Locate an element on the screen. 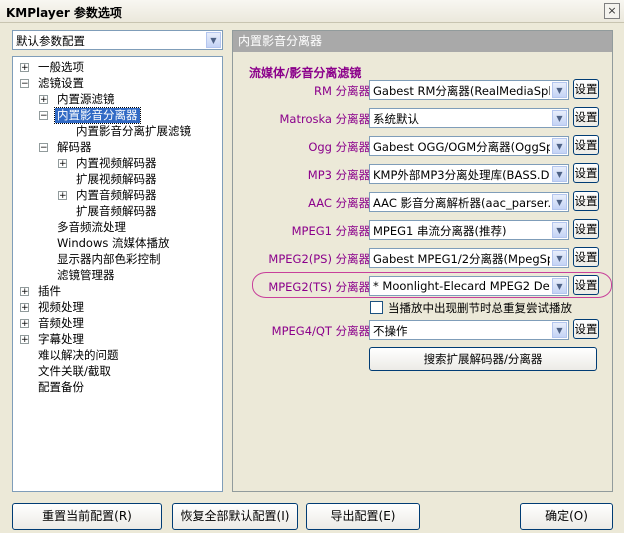 Image resolution: width=624 pixels, height=533 pixels. mpeg2ps-splitter-select: Gabest MPEG1/2分离器(MpegSplitter▼ is located at coordinates (469, 258).